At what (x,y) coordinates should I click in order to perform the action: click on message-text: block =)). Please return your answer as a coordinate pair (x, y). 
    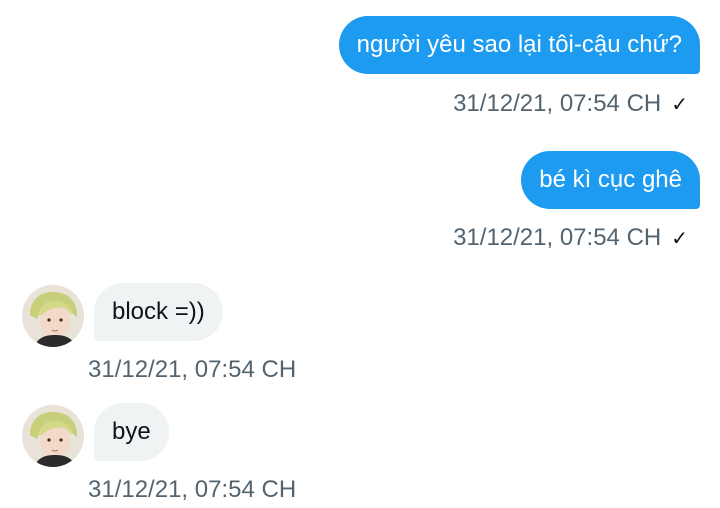
    Looking at the image, I should click on (158, 311).